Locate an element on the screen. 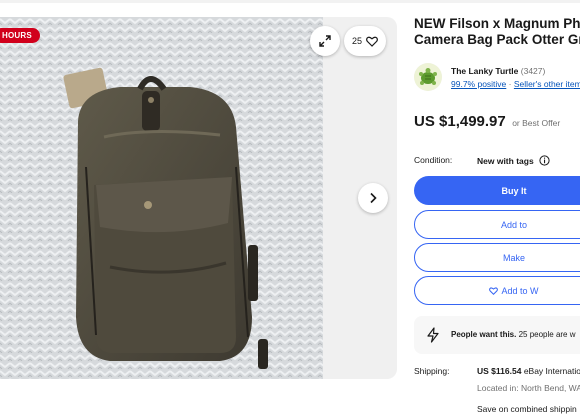  time-left-badge: HOURS is located at coordinates (20, 35).